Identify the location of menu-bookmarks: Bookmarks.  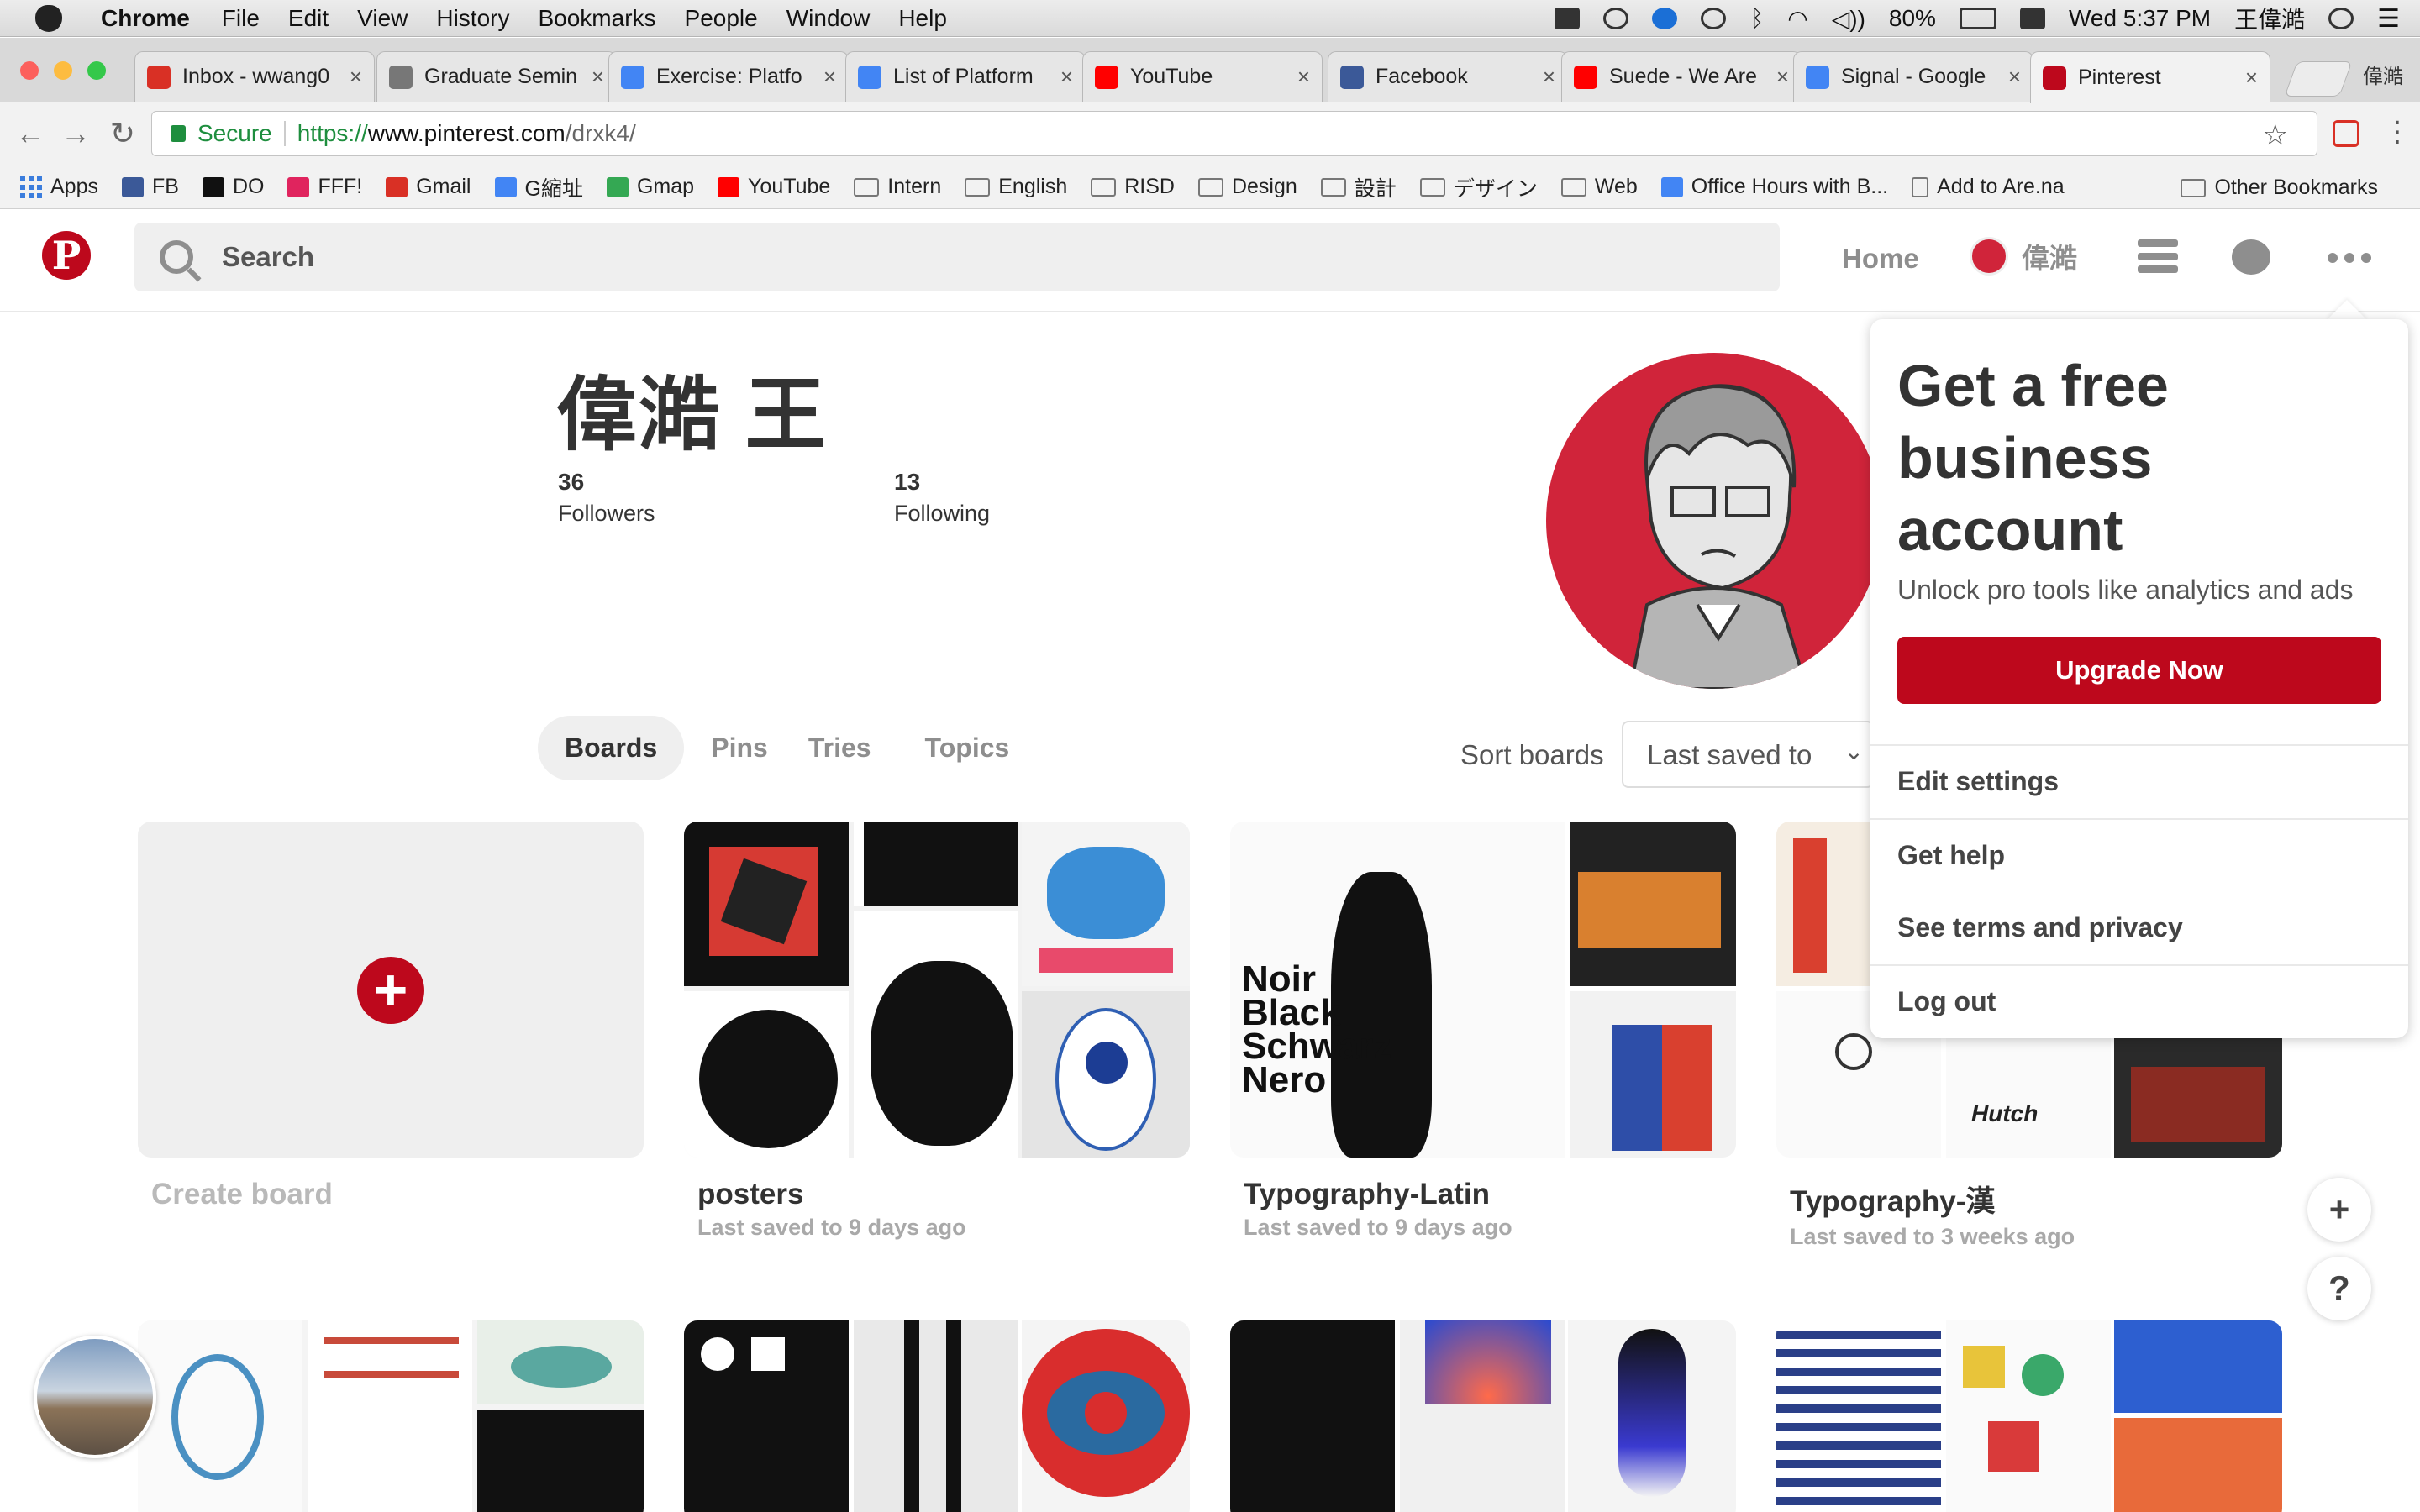
(597, 18).